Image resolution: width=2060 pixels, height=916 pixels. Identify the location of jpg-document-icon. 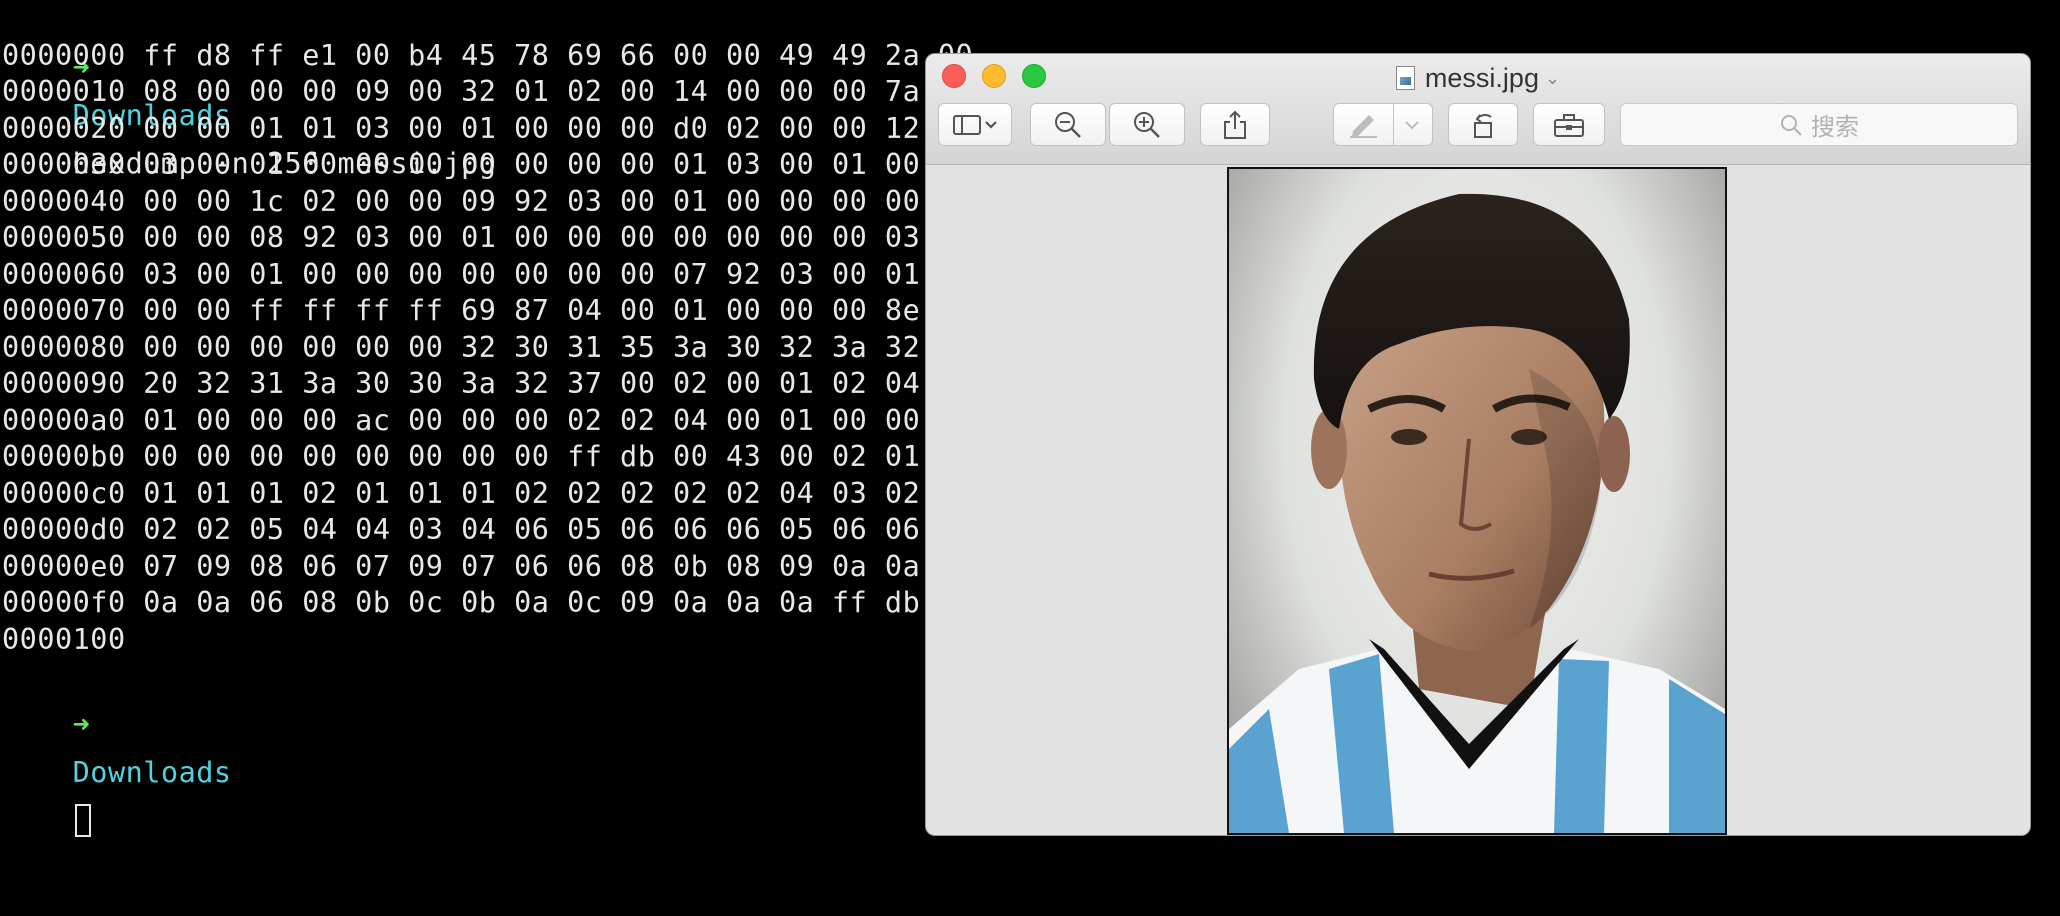
(1405, 77).